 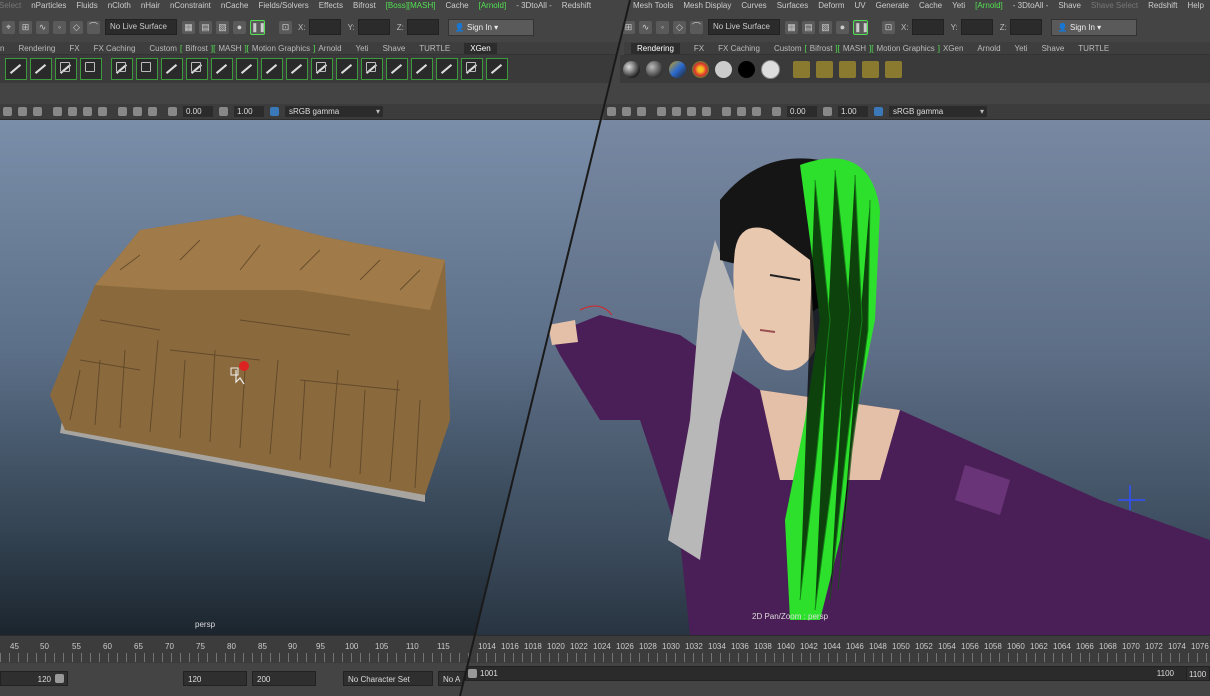 What do you see at coordinates (59, 27) in the screenshot?
I see `snap-point-icon: ◦` at bounding box center [59, 27].